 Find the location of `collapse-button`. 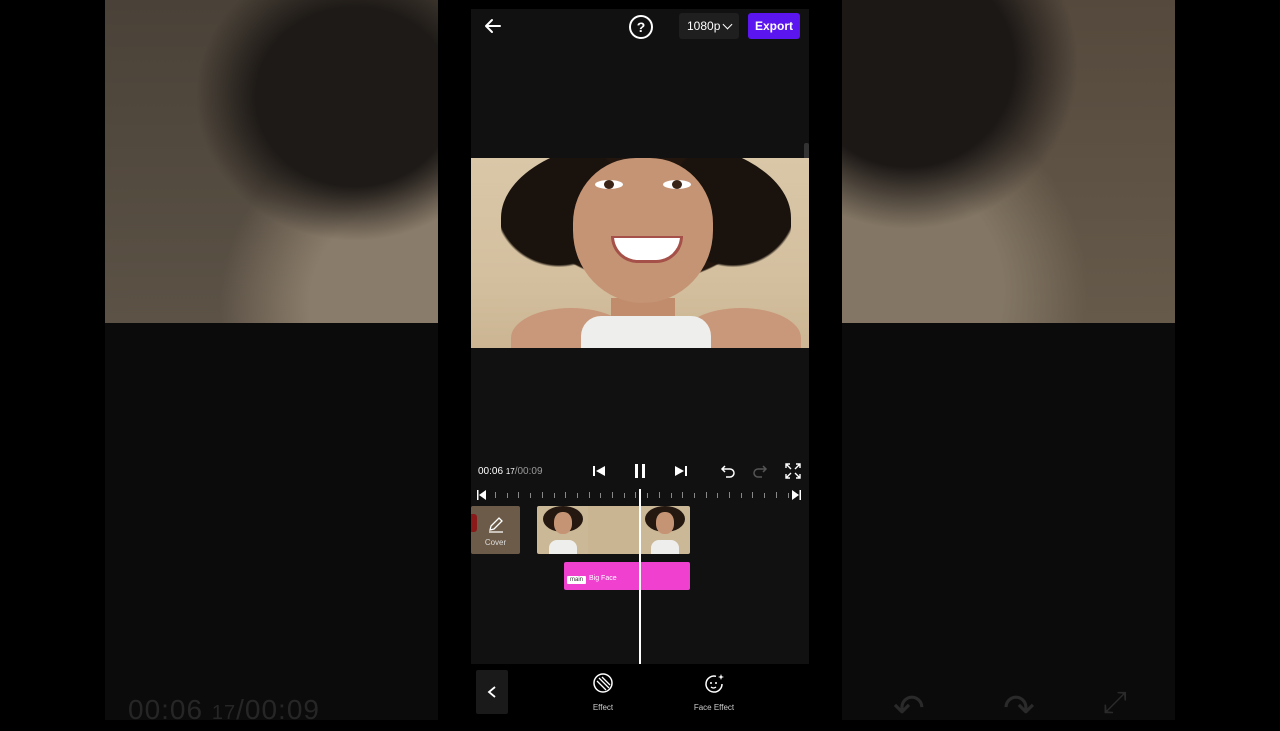

collapse-button is located at coordinates (492, 692).